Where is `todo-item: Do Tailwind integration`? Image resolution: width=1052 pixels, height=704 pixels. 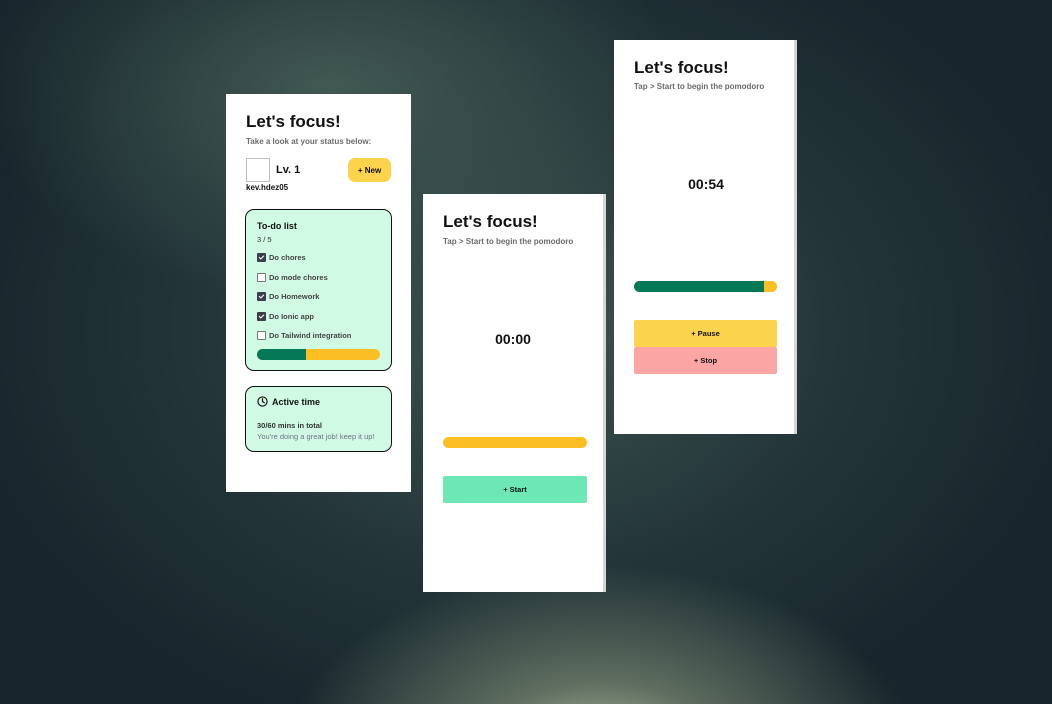 todo-item: Do Tailwind integration is located at coordinates (304, 335).